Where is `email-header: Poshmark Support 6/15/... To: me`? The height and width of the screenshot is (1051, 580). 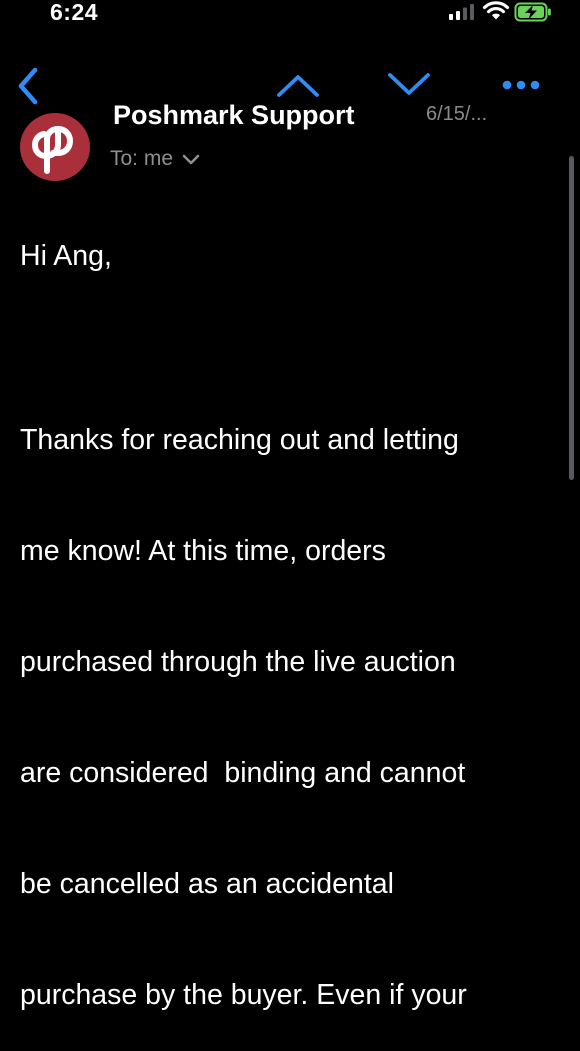
email-header: Poshmark Support 6/15/... To: me is located at coordinates (290, 140).